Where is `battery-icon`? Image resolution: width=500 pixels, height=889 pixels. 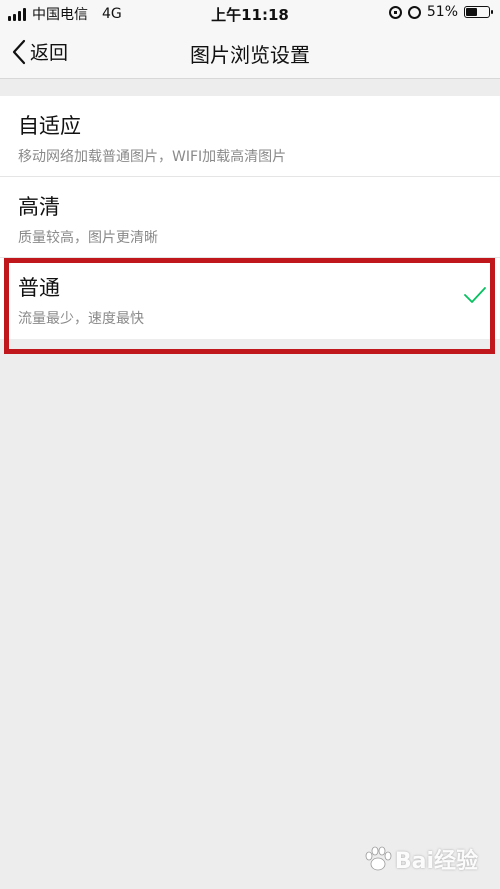 battery-icon is located at coordinates (478, 12).